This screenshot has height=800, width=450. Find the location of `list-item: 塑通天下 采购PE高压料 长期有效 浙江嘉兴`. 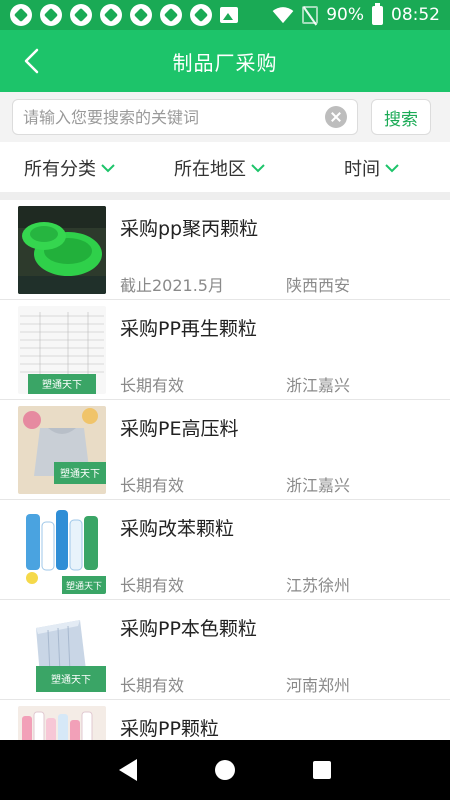

list-item: 塑通天下 采购PE高压料 长期有效 浙江嘉兴 is located at coordinates (225, 450).